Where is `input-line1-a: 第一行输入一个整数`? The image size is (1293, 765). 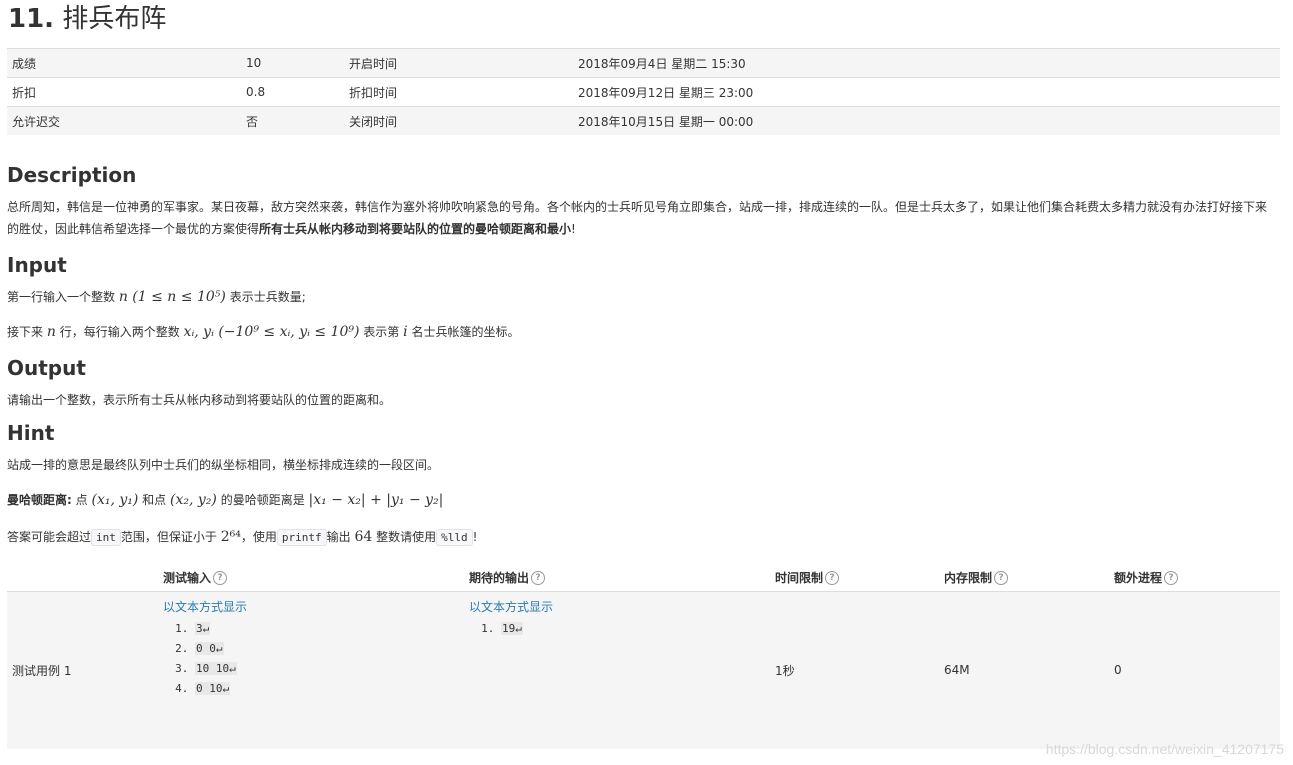
input-line1-a: 第一行输入一个整数 is located at coordinates (61, 297).